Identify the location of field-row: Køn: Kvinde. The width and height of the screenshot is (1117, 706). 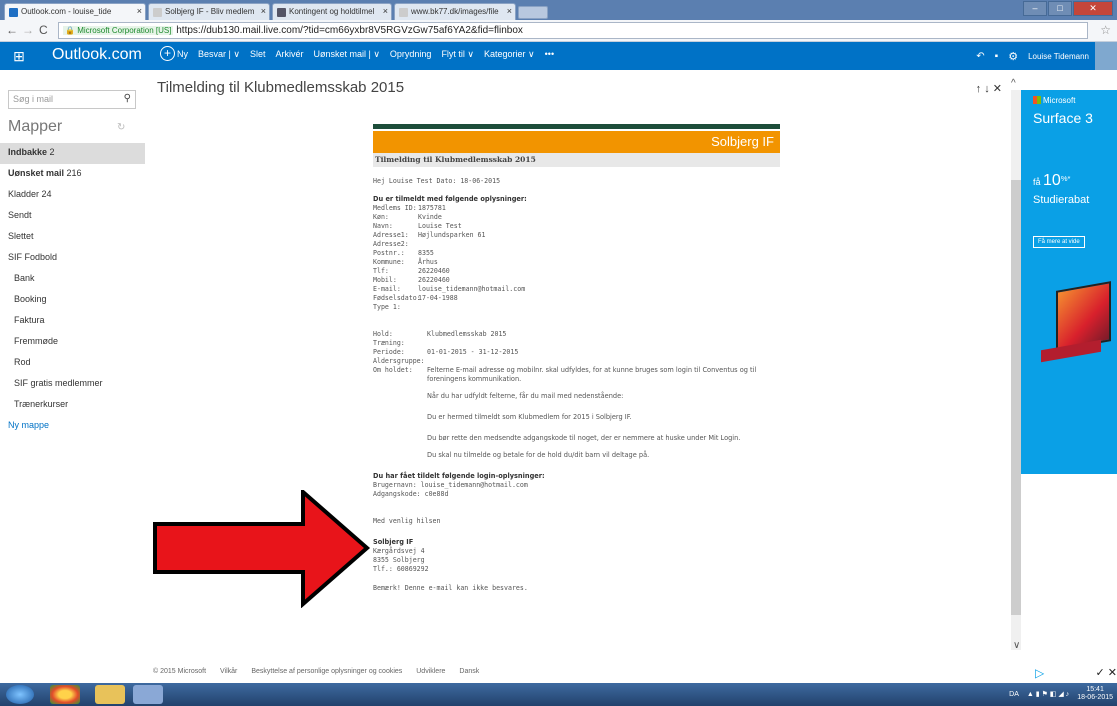
(407, 217).